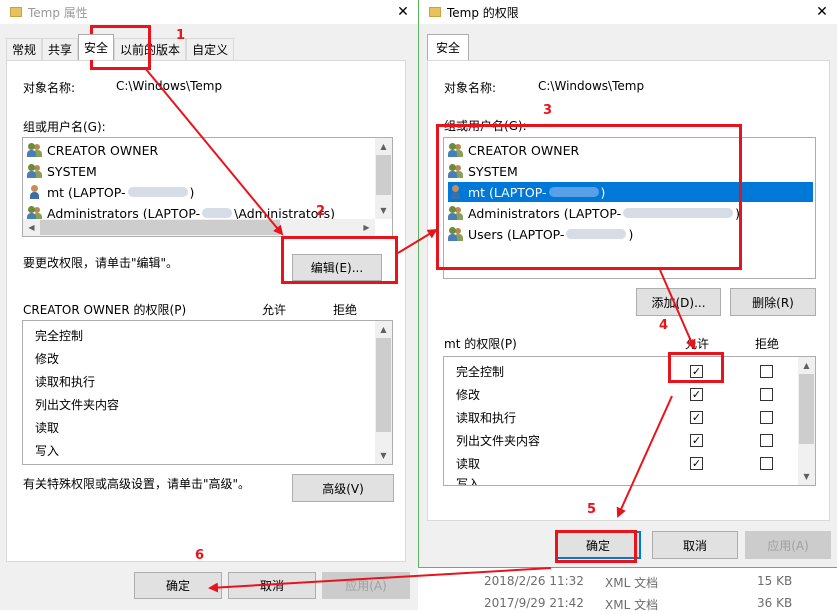 Image resolution: width=837 pixels, height=614 pixels. What do you see at coordinates (72, 171) in the screenshot?
I see `user-name: SYSTEM` at bounding box center [72, 171].